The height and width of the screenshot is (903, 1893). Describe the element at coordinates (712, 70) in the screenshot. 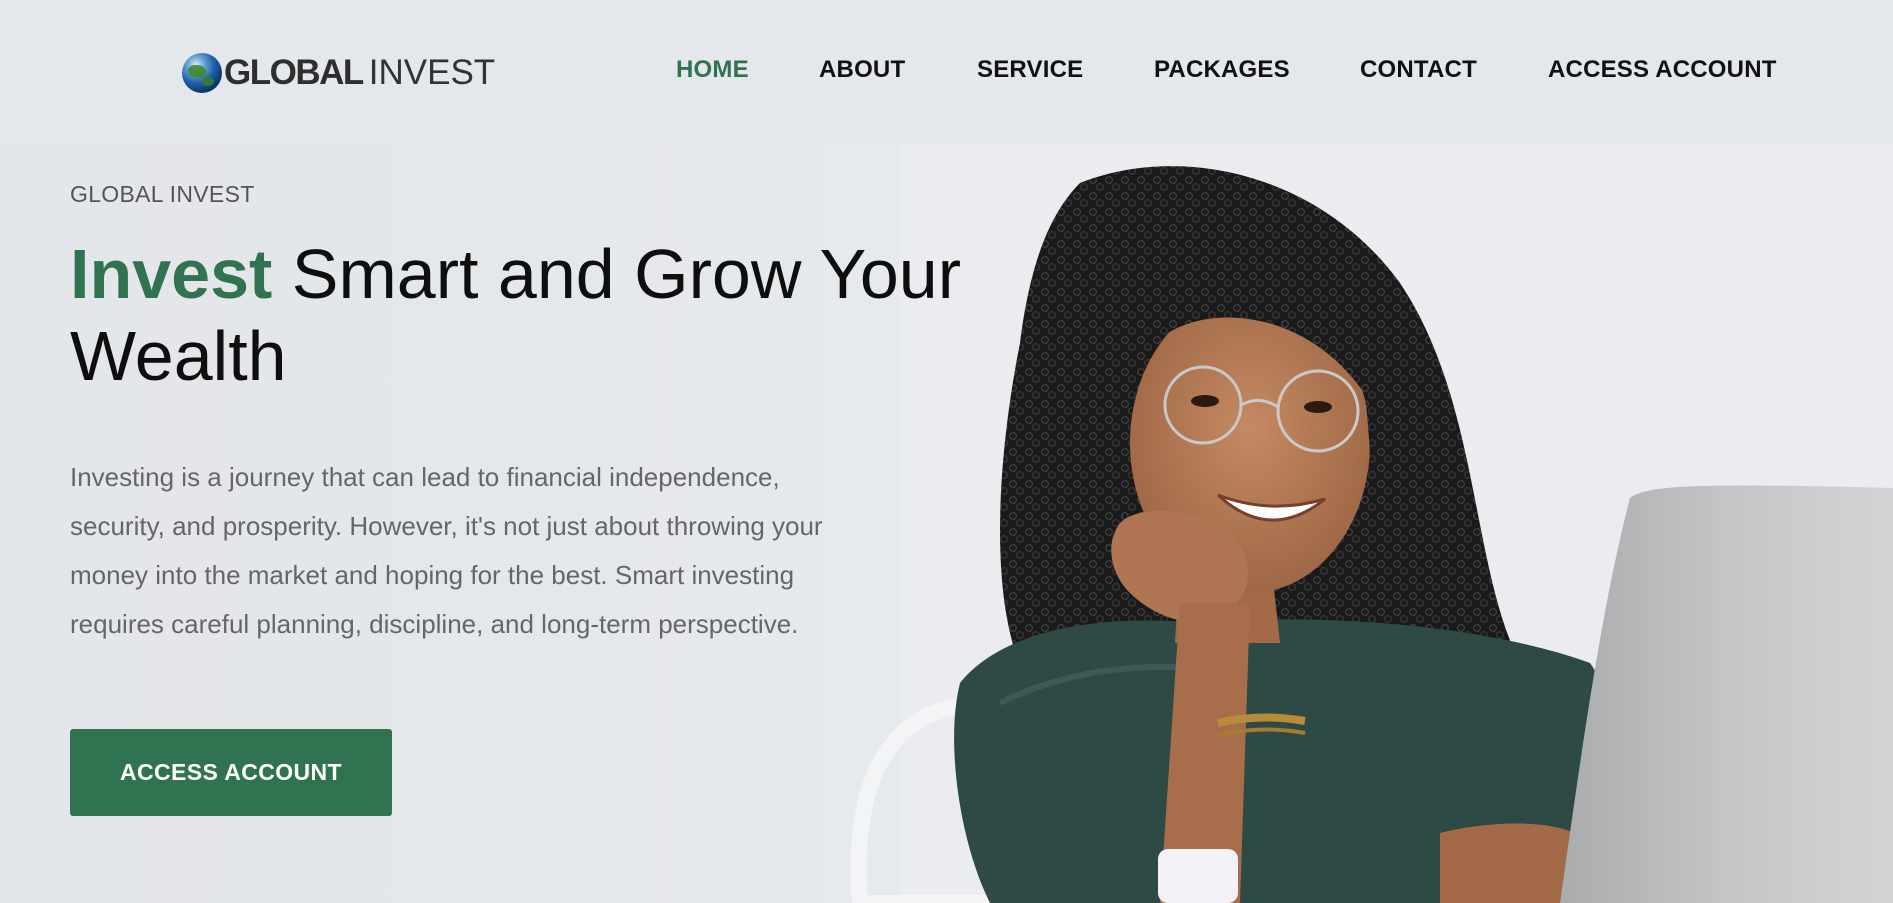

I see `nav-home: HOME` at that location.